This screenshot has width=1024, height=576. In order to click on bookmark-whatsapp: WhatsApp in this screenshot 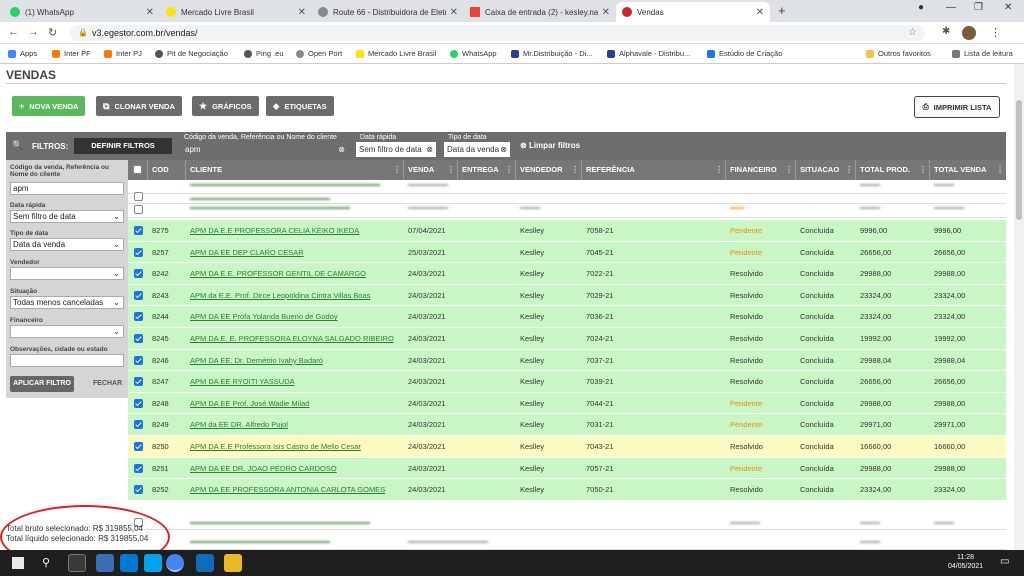, I will do `click(473, 53)`.